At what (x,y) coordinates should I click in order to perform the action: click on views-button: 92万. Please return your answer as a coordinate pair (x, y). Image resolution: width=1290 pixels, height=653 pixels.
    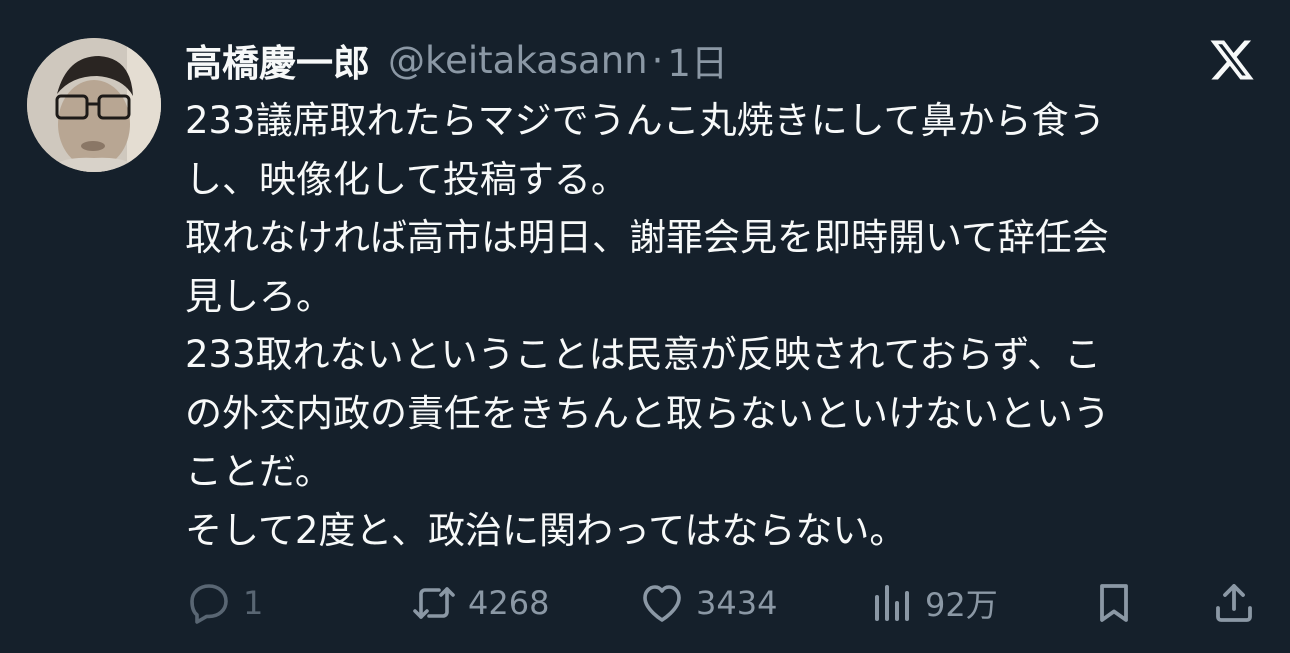
    Looking at the image, I should click on (932, 603).